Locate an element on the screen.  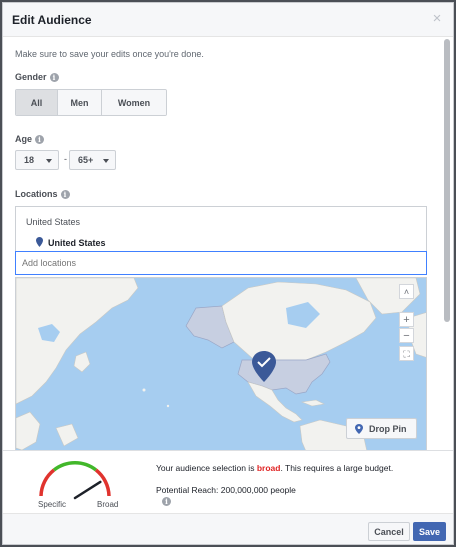
gender-men-button: Men is located at coordinates (80, 102).